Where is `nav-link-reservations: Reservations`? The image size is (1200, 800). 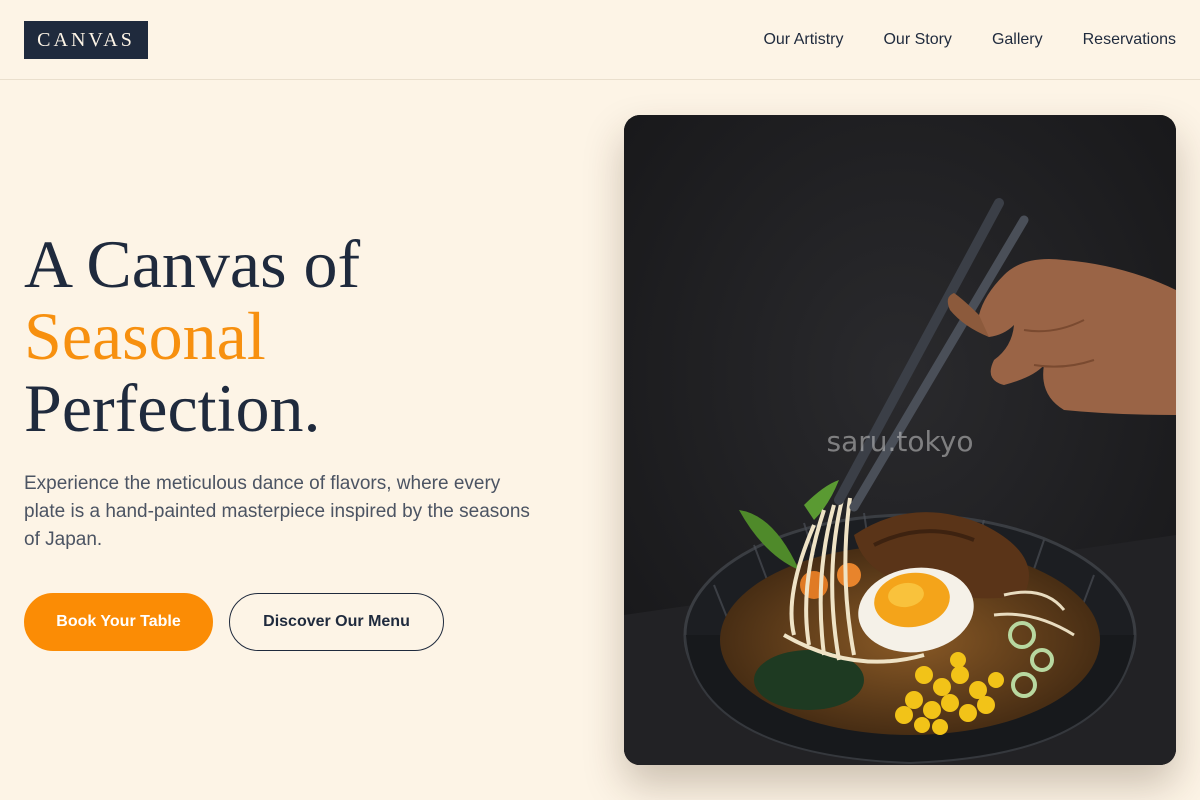
nav-link-reservations: Reservations is located at coordinates (1129, 40).